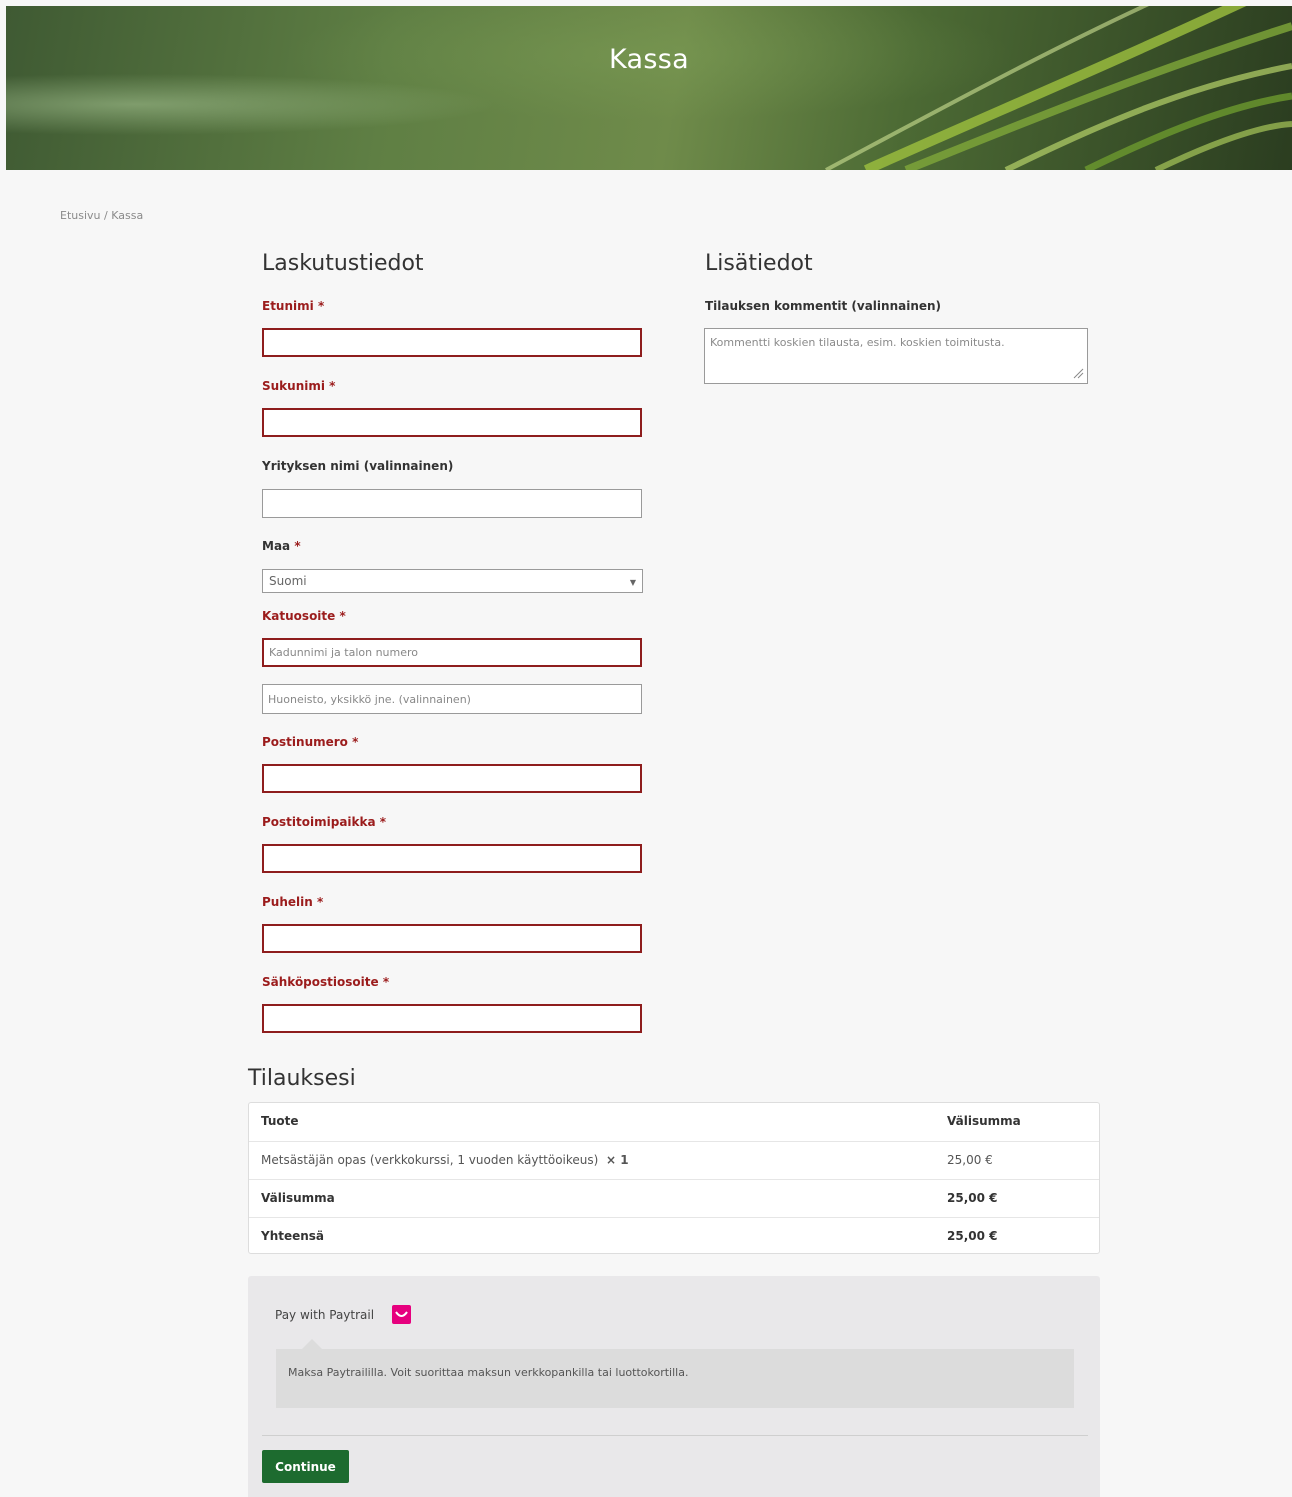 The image size is (1292, 1497). Describe the element at coordinates (452, 938) in the screenshot. I see `phone-field` at that location.